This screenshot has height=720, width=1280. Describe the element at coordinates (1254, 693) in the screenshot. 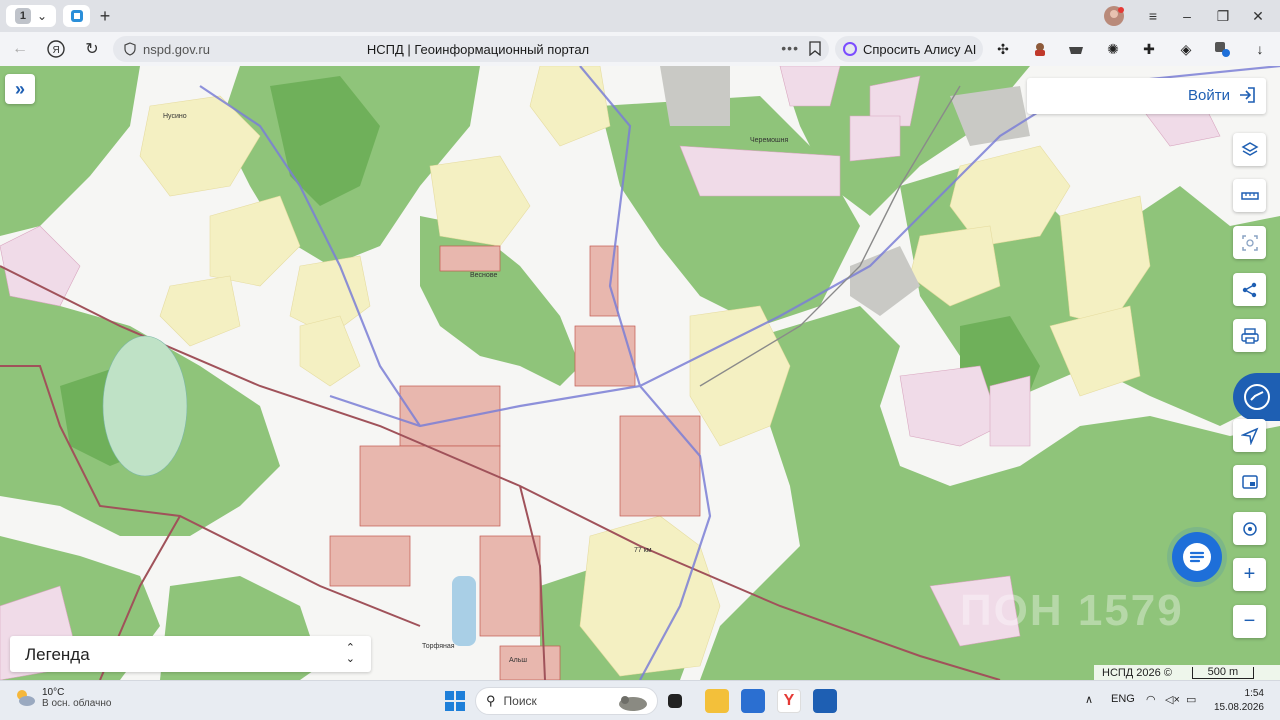

I see `clock-time: 1:54` at that location.